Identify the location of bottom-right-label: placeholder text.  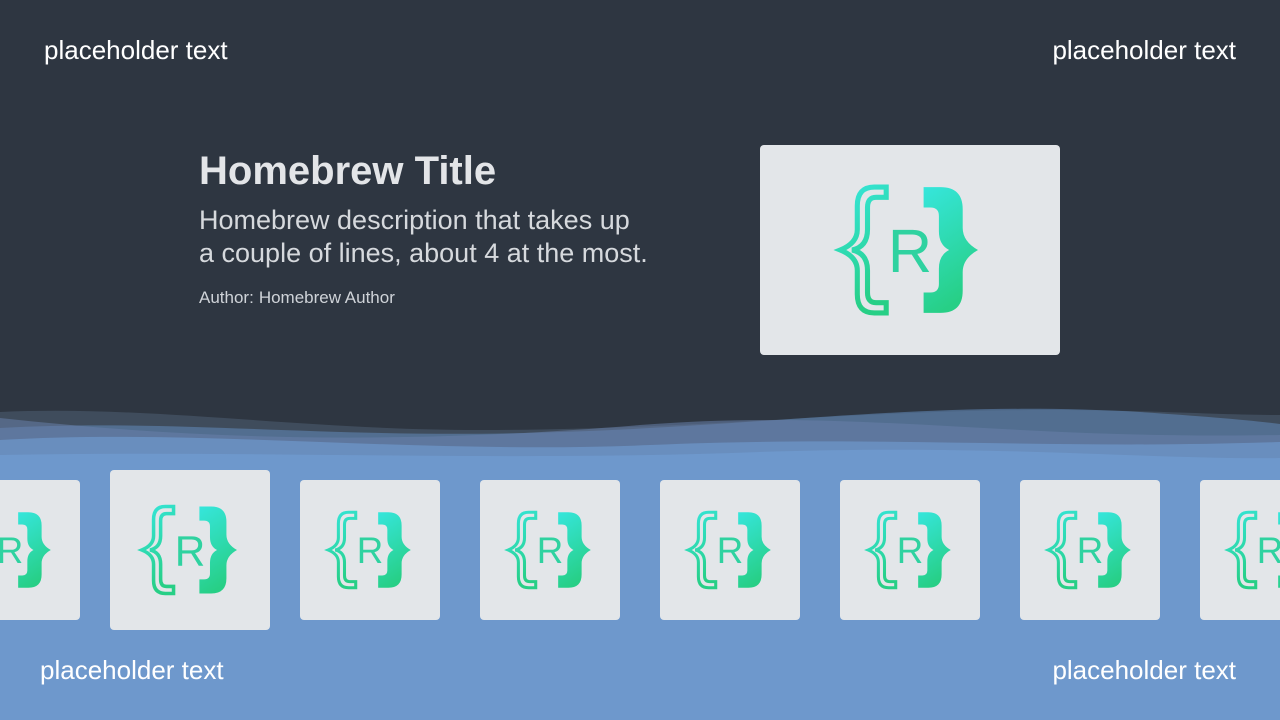
(1144, 670).